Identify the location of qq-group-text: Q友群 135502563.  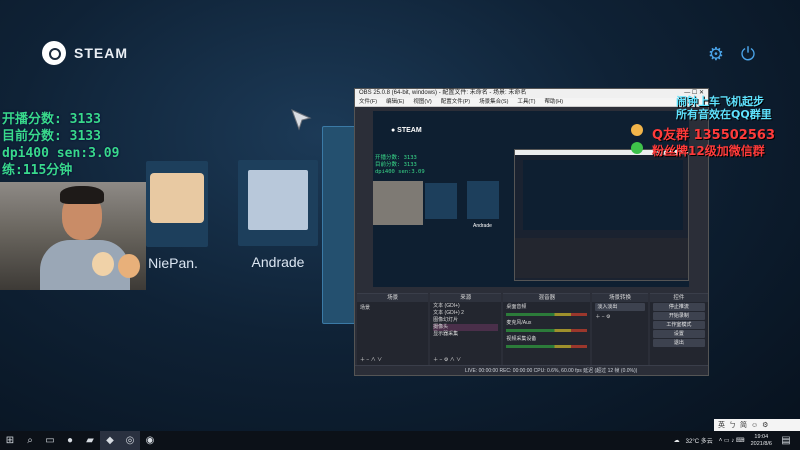
(713, 135).